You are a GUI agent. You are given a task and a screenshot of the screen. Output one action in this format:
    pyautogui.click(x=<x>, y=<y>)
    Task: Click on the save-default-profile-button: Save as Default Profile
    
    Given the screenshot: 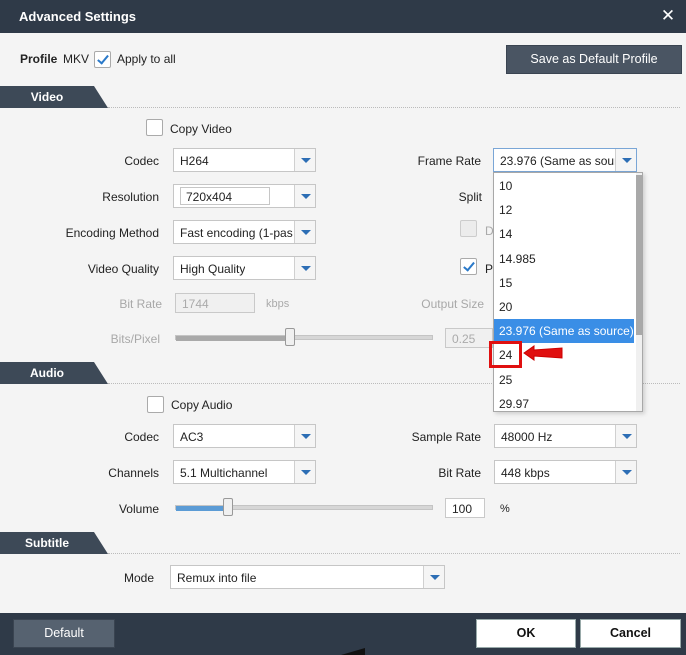 What is the action you would take?
    pyautogui.click(x=594, y=59)
    